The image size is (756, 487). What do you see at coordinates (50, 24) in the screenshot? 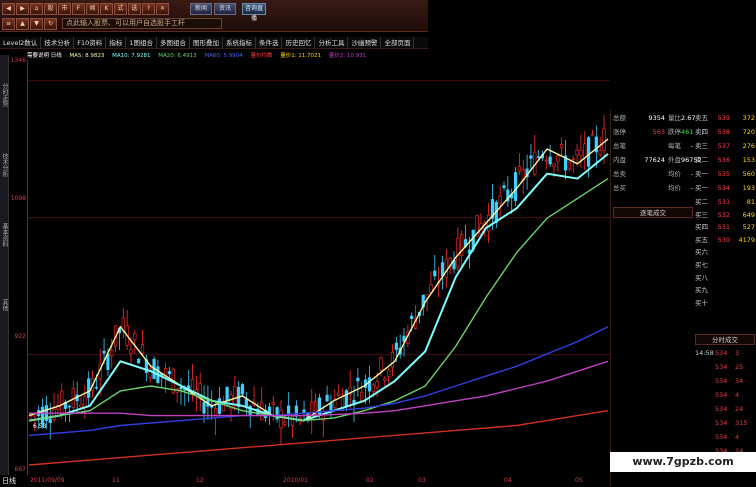
I see `refresh-icon: ↻` at bounding box center [50, 24].